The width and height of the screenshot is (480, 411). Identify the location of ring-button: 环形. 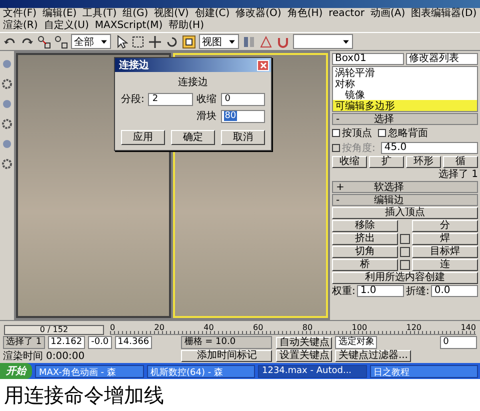
(423, 162).